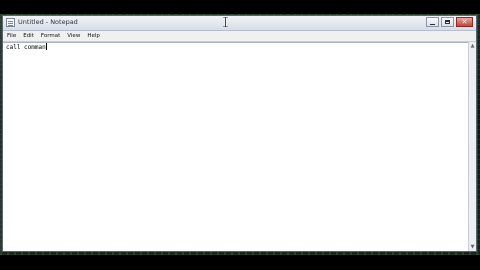  What do you see at coordinates (472, 247) in the screenshot?
I see `scroll-down-arrow-icon: ▼` at bounding box center [472, 247].